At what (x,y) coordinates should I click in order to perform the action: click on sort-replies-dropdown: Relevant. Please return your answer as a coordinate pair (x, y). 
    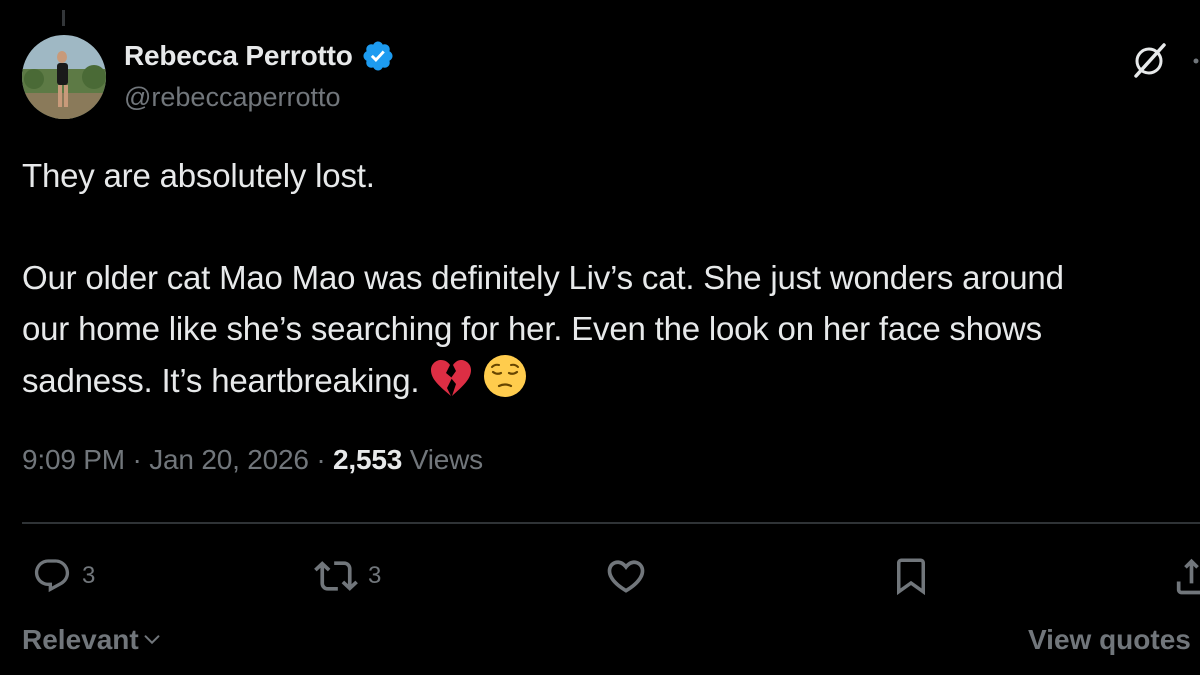
    Looking at the image, I should click on (92, 640).